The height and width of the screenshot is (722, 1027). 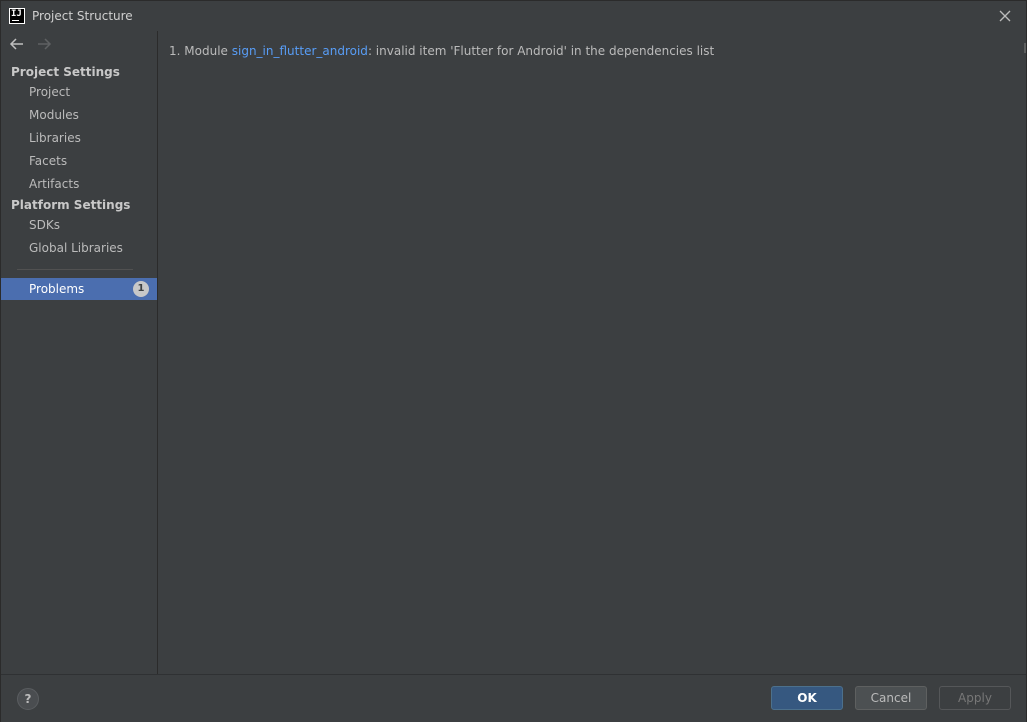 What do you see at coordinates (44, 44) in the screenshot?
I see `forward-arrow-icon` at bounding box center [44, 44].